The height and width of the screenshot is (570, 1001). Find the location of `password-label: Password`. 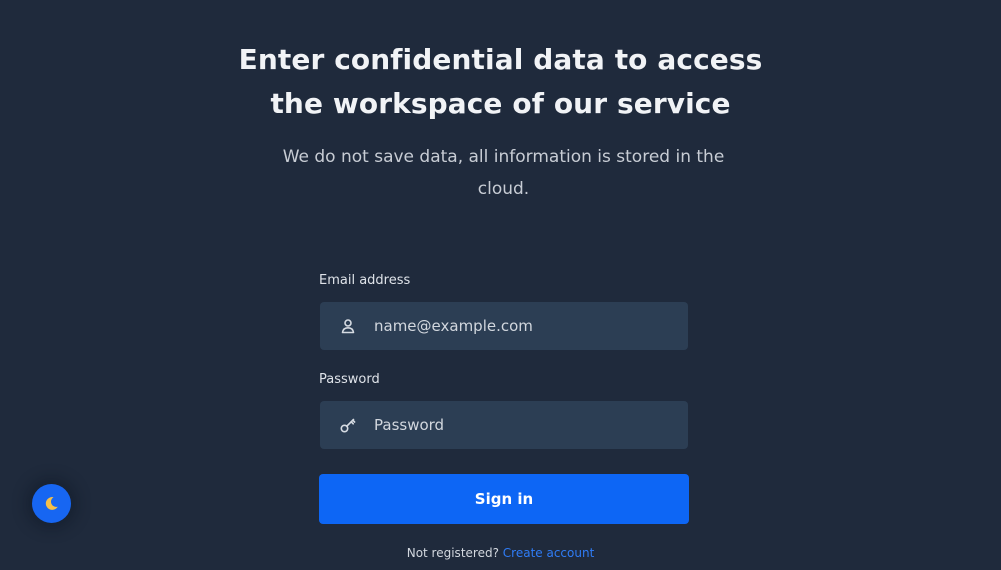

password-label: Password is located at coordinates (349, 379).